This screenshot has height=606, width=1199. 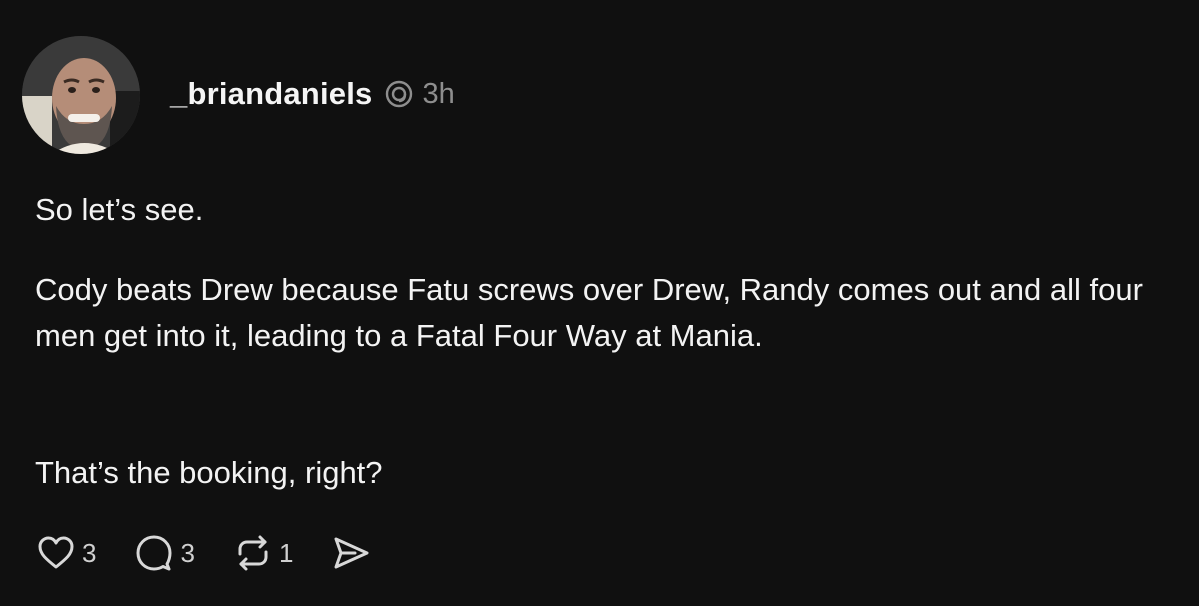 I want to click on post-text-paragraph-3: That’s the booking, right?, so click(x=209, y=472).